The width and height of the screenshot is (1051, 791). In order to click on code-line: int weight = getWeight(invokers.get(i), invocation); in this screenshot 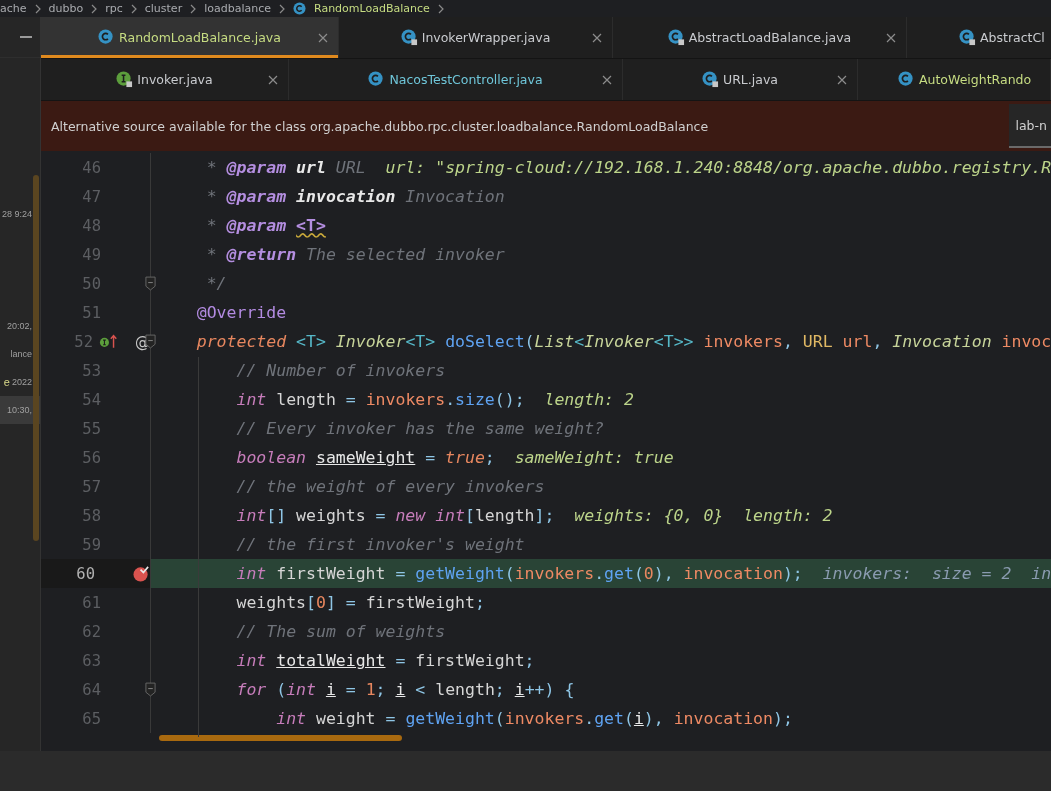, I will do `click(534, 719)`.